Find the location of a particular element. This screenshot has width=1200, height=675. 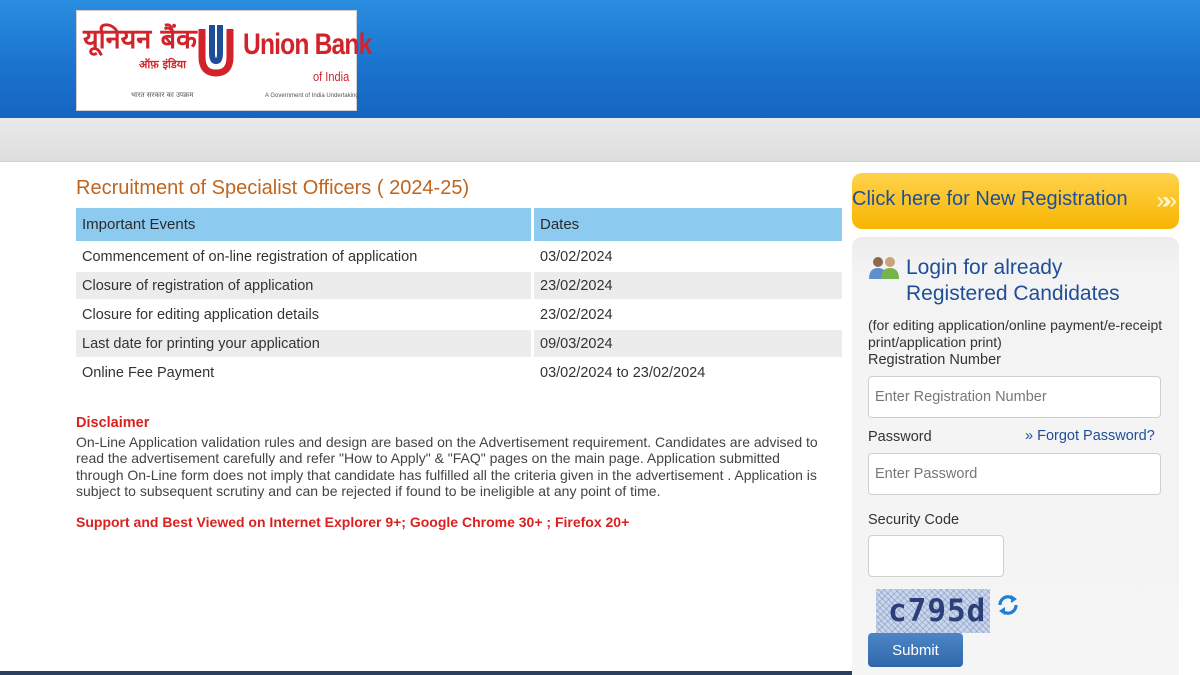

bottom-bar is located at coordinates (426, 673).